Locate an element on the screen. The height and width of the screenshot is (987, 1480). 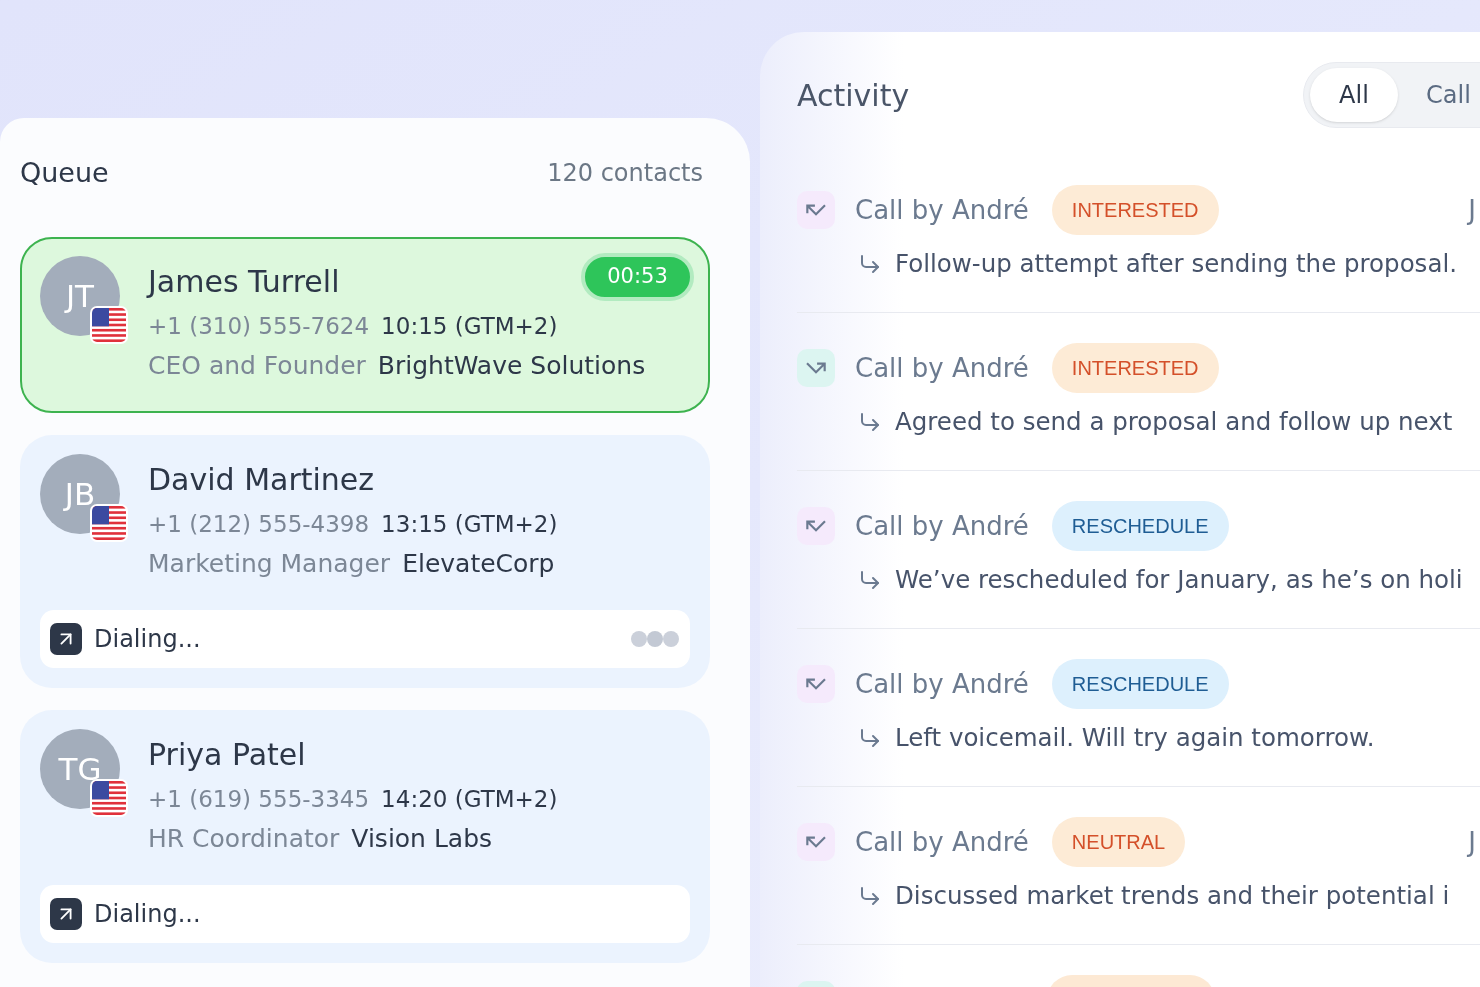
us-flag-icon is located at coordinates (109, 798).